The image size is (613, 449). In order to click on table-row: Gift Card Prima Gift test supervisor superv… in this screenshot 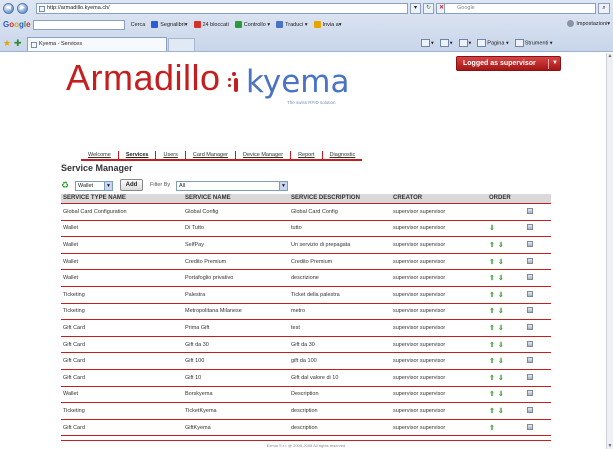, I will do `click(306, 328)`.